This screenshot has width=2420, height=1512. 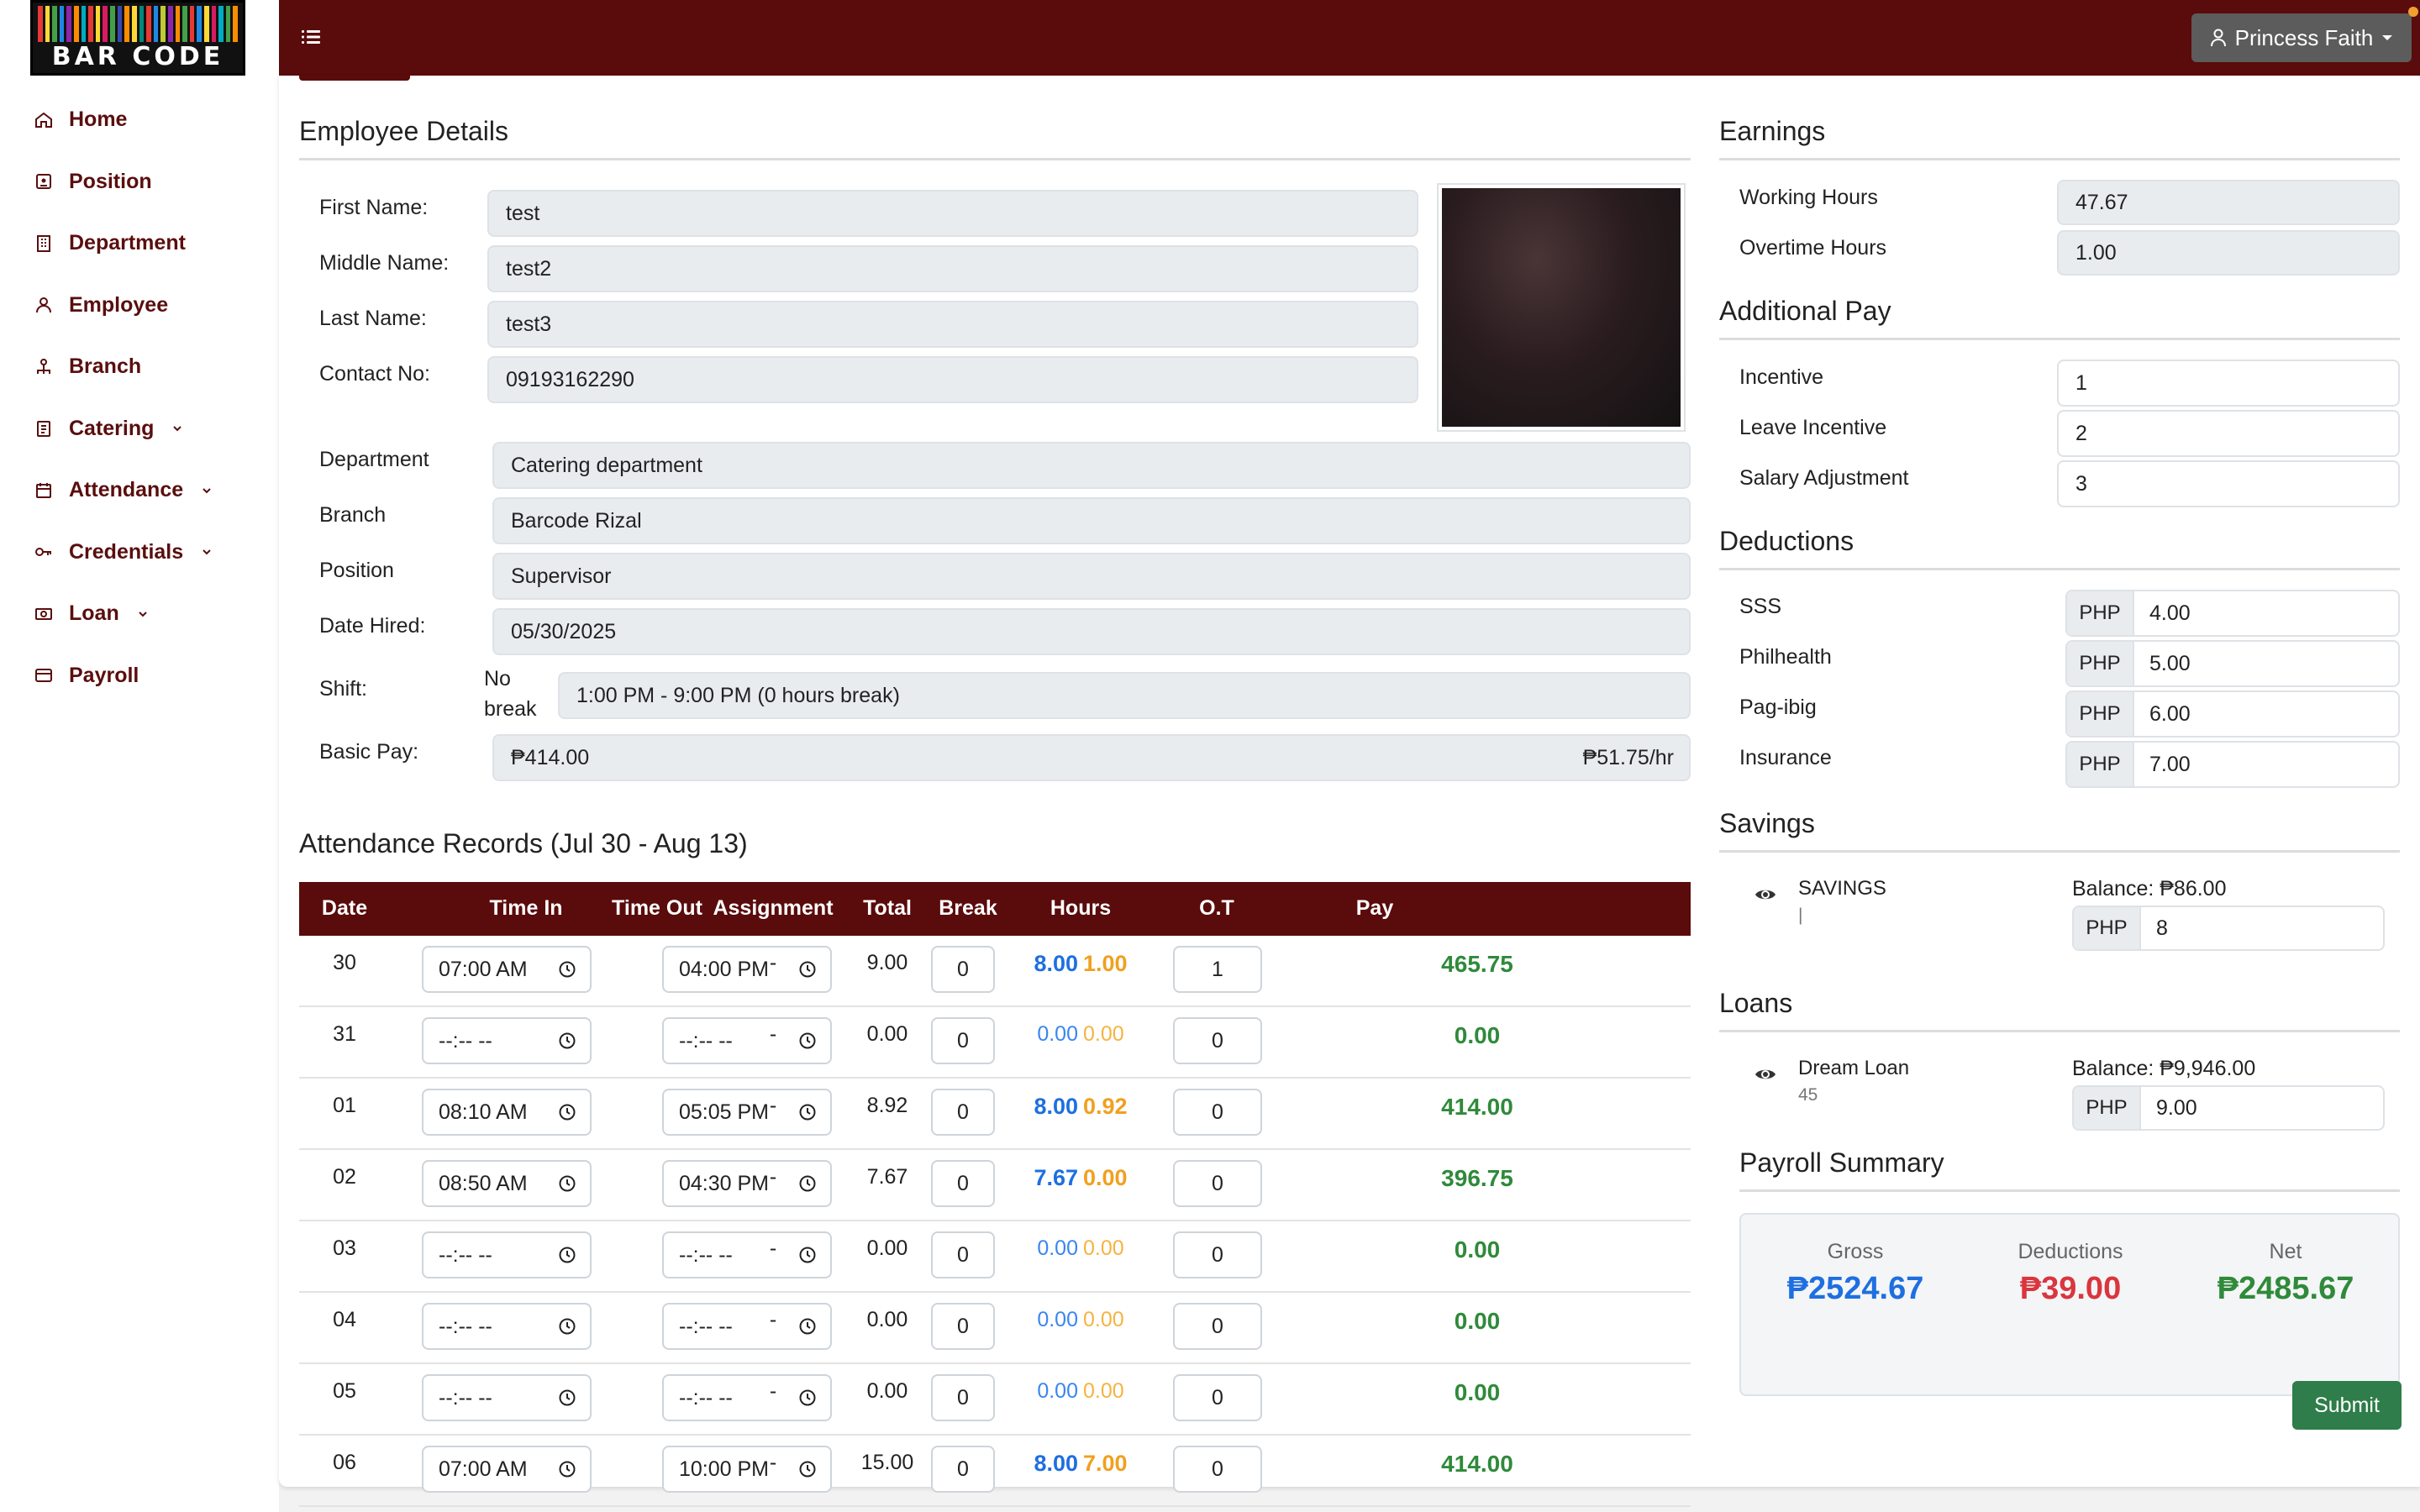 I want to click on basic-pay-field: ₱414.00 ₱51.75/hr, so click(x=1091, y=757).